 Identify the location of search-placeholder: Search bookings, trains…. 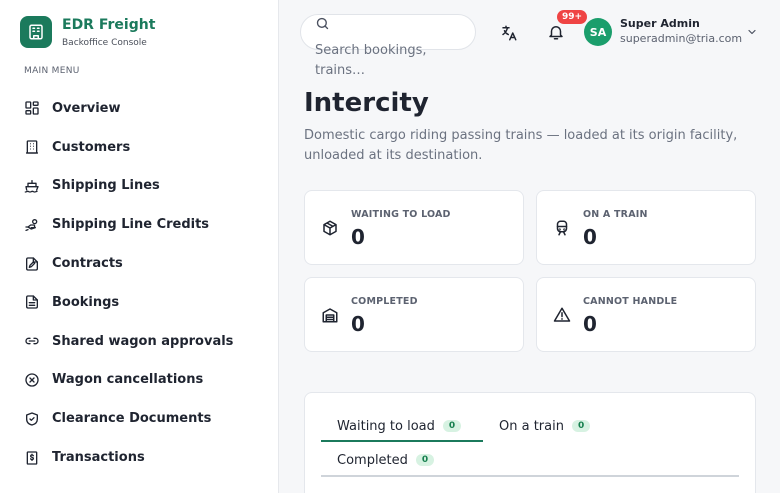
(371, 60).